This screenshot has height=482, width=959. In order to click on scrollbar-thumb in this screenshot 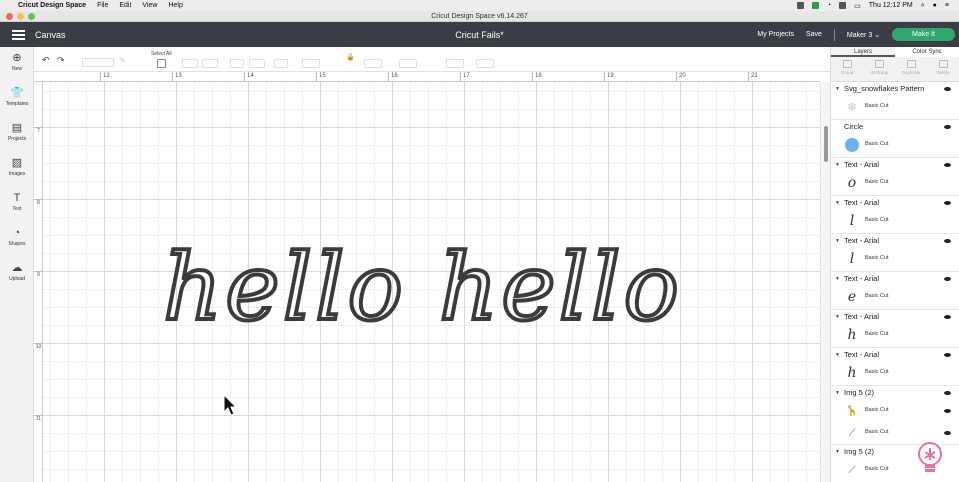, I will do `click(826, 144)`.